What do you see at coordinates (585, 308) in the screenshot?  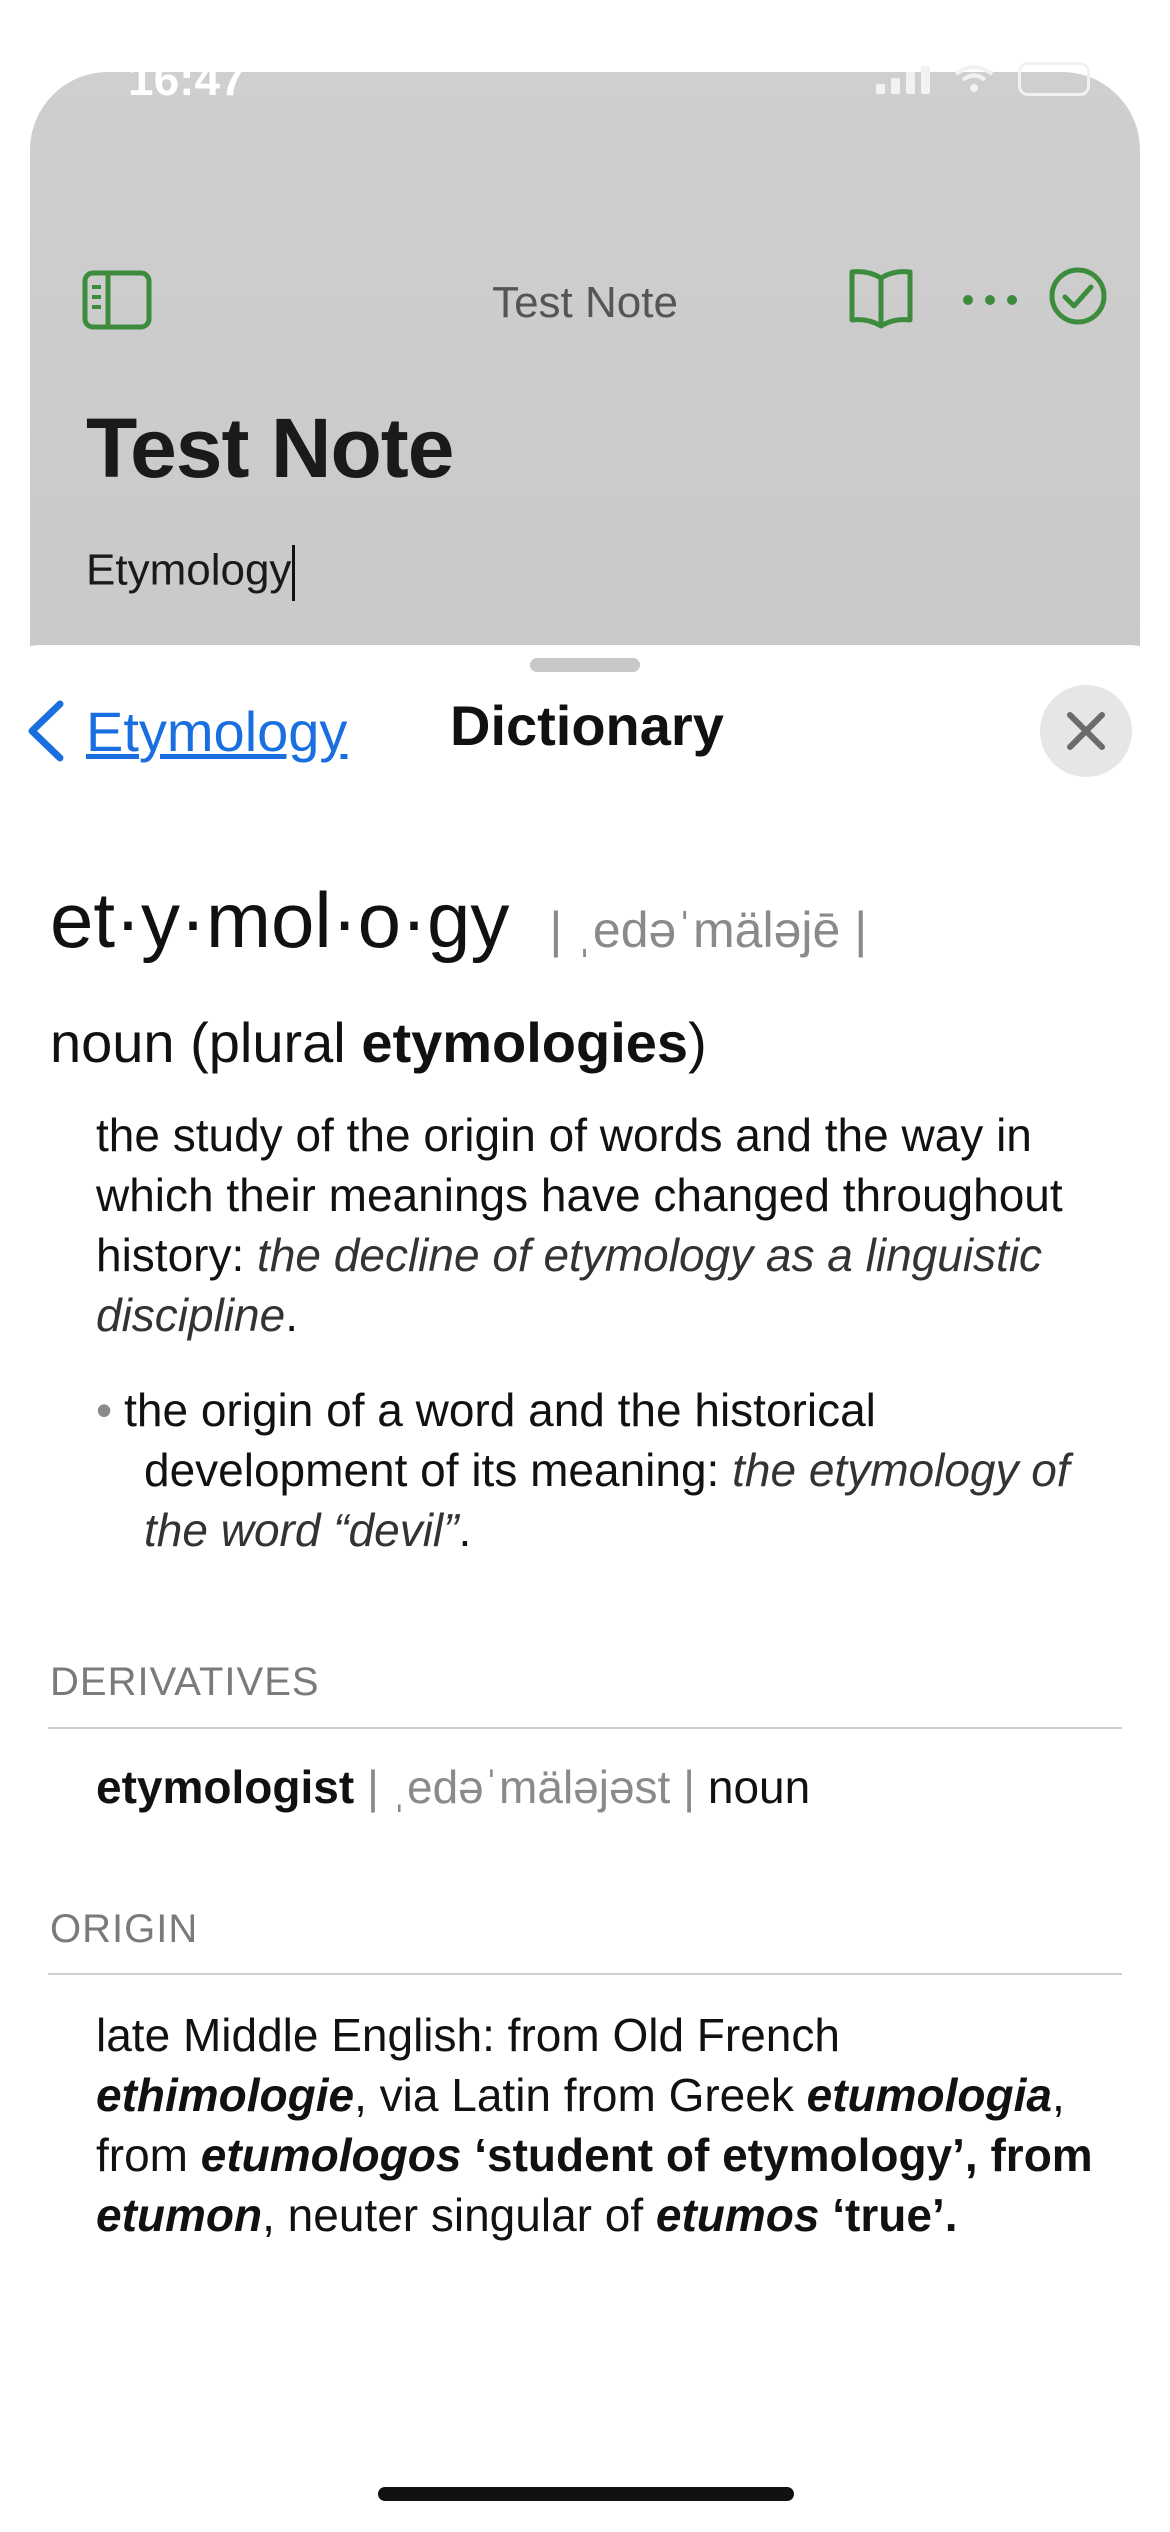 I see `note-toolbar: Test Note` at bounding box center [585, 308].